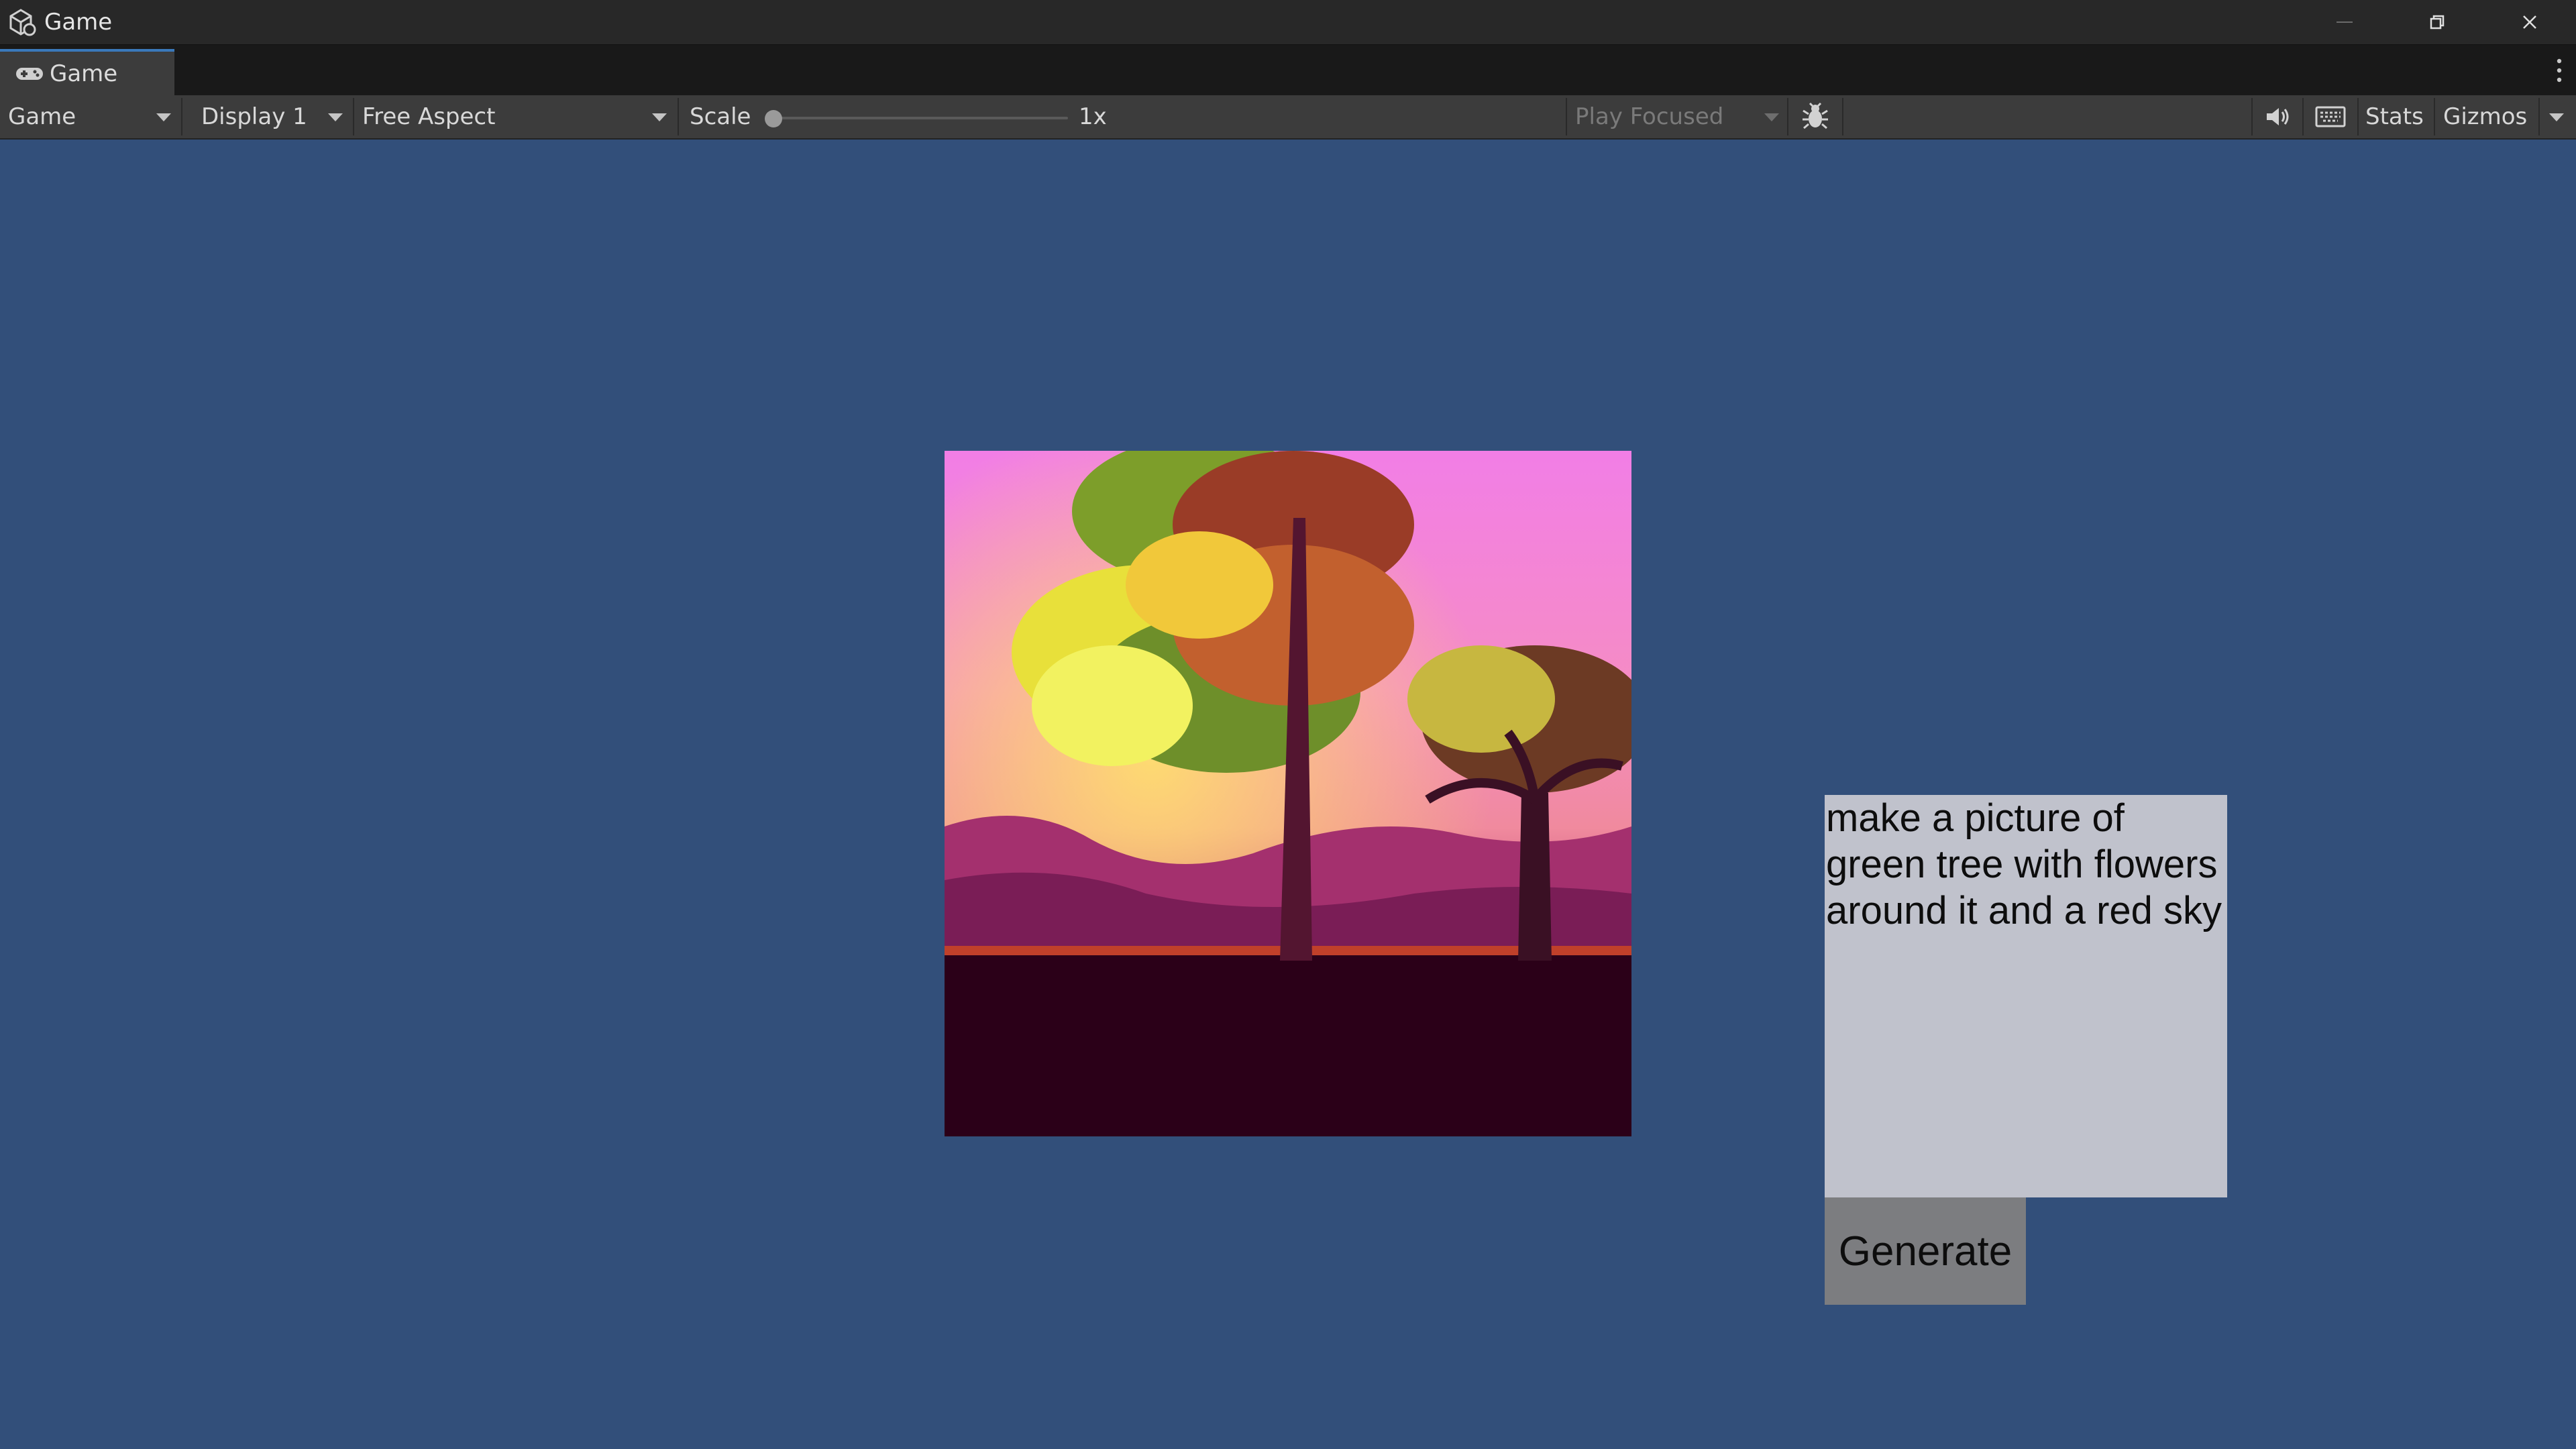  I want to click on restore-icon, so click(2437, 22).